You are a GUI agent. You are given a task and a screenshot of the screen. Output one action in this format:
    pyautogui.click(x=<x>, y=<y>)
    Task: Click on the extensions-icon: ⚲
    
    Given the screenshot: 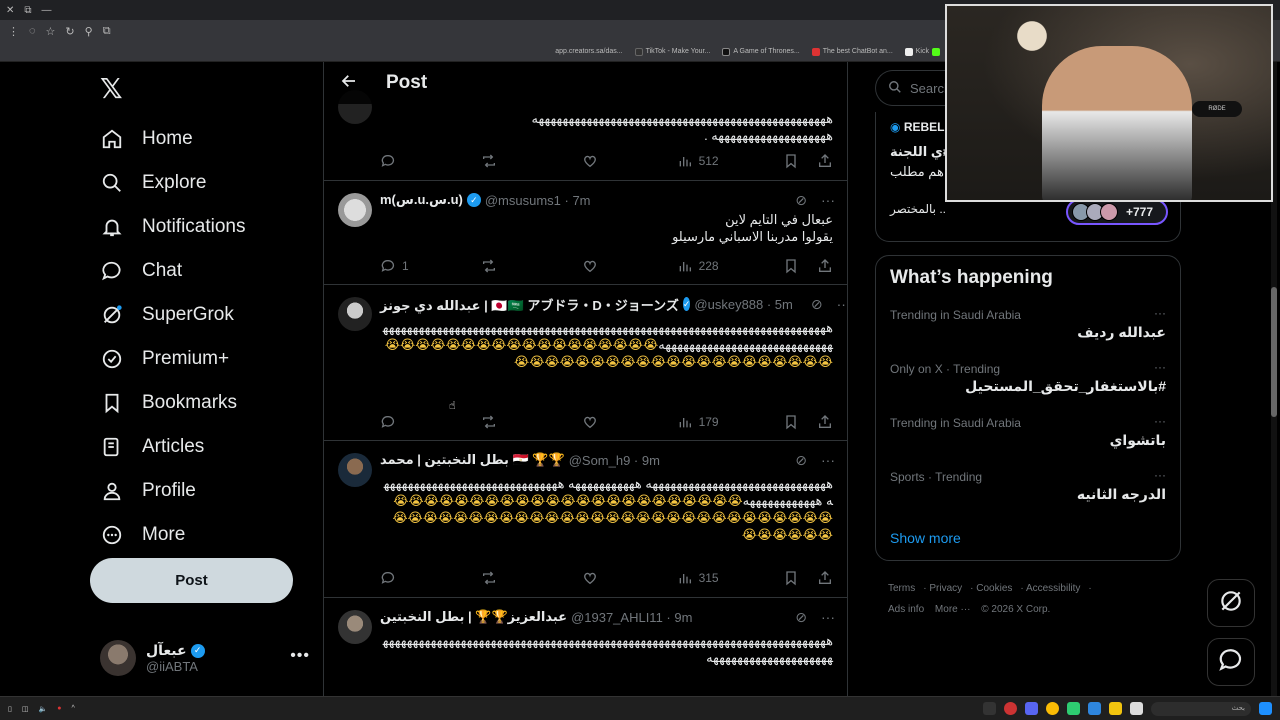 What is the action you would take?
    pyautogui.click(x=89, y=31)
    